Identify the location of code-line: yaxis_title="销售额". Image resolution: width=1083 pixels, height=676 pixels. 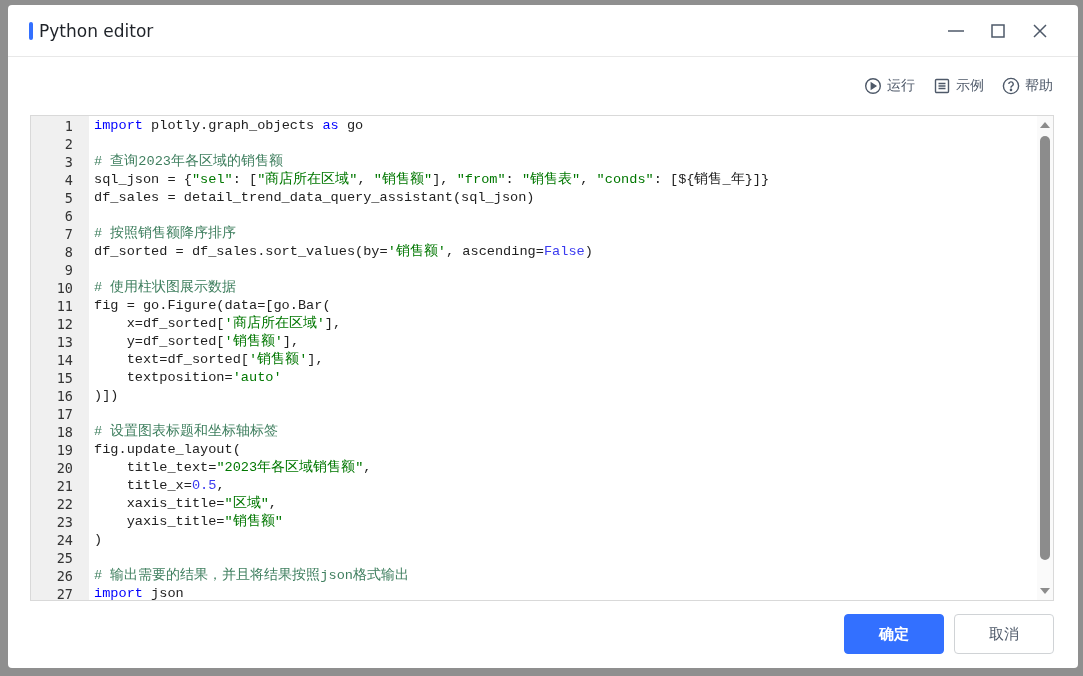
(204, 522).